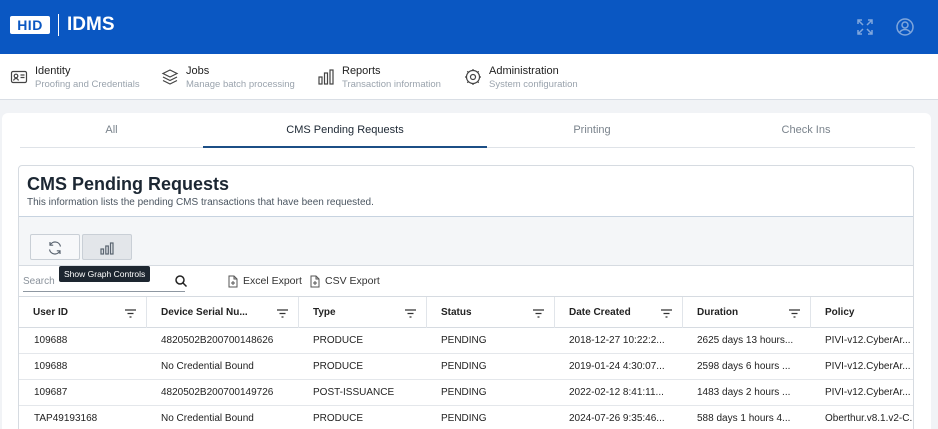  I want to click on graph-controls-tooltip: Show Graph Controls, so click(105, 274).